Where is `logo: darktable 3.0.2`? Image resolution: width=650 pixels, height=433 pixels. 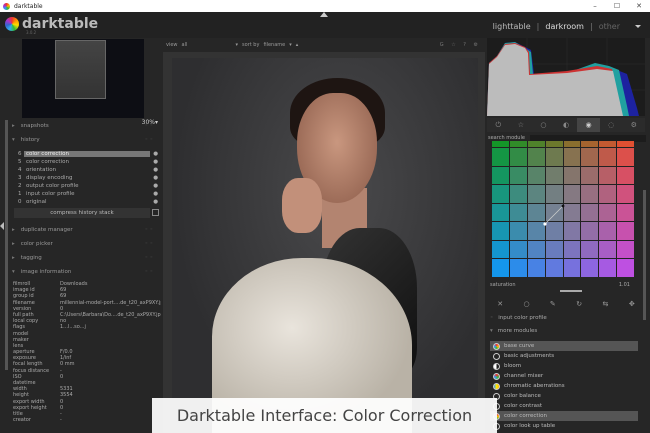
logo: darktable 3.0.2 is located at coordinates (51, 25).